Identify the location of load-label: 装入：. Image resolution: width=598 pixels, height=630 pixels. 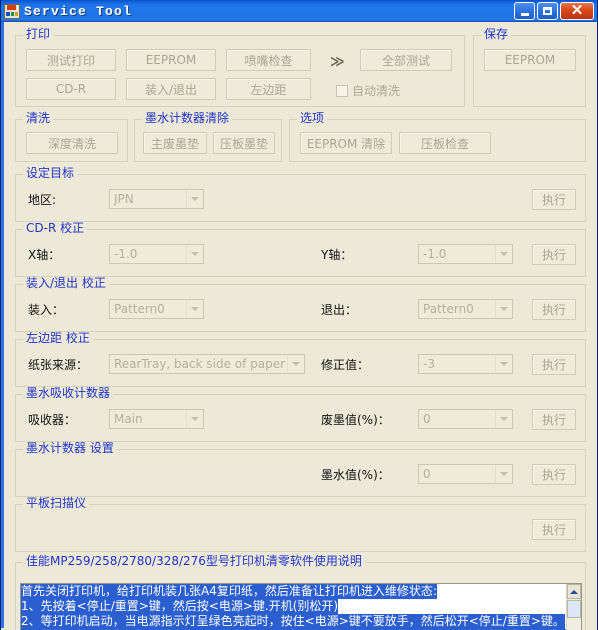
(46, 310).